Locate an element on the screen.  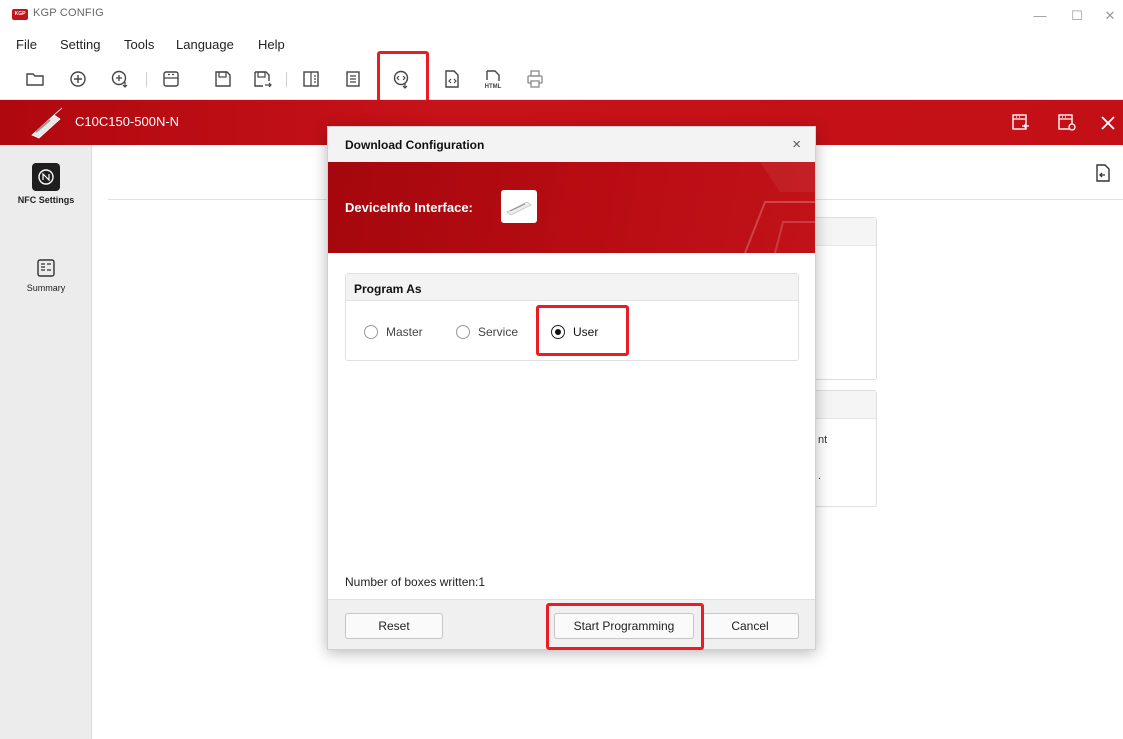
menu-language: Language is located at coordinates (205, 44).